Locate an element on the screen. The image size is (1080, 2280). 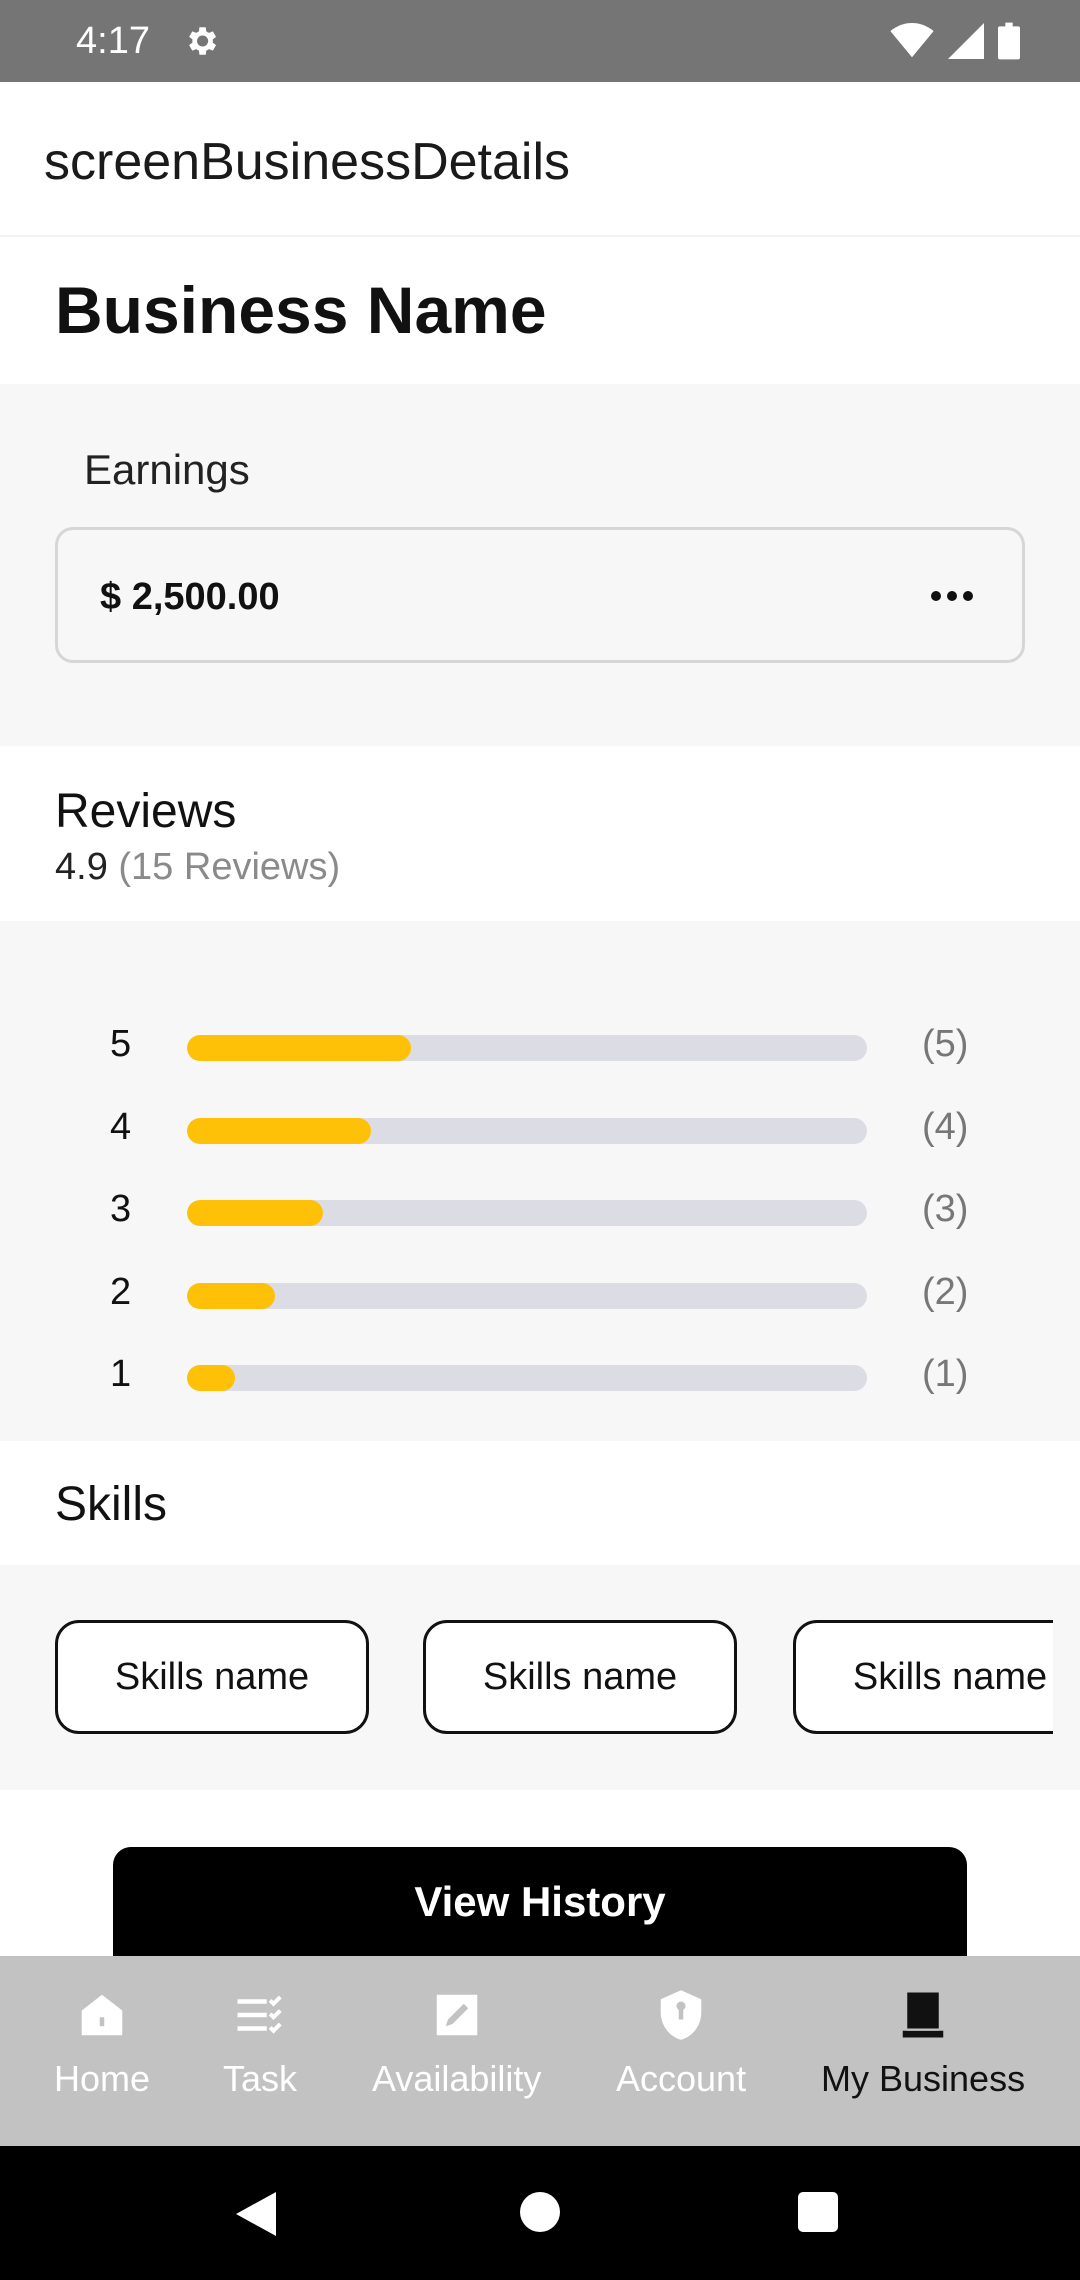
back-icon is located at coordinates (256, 2214).